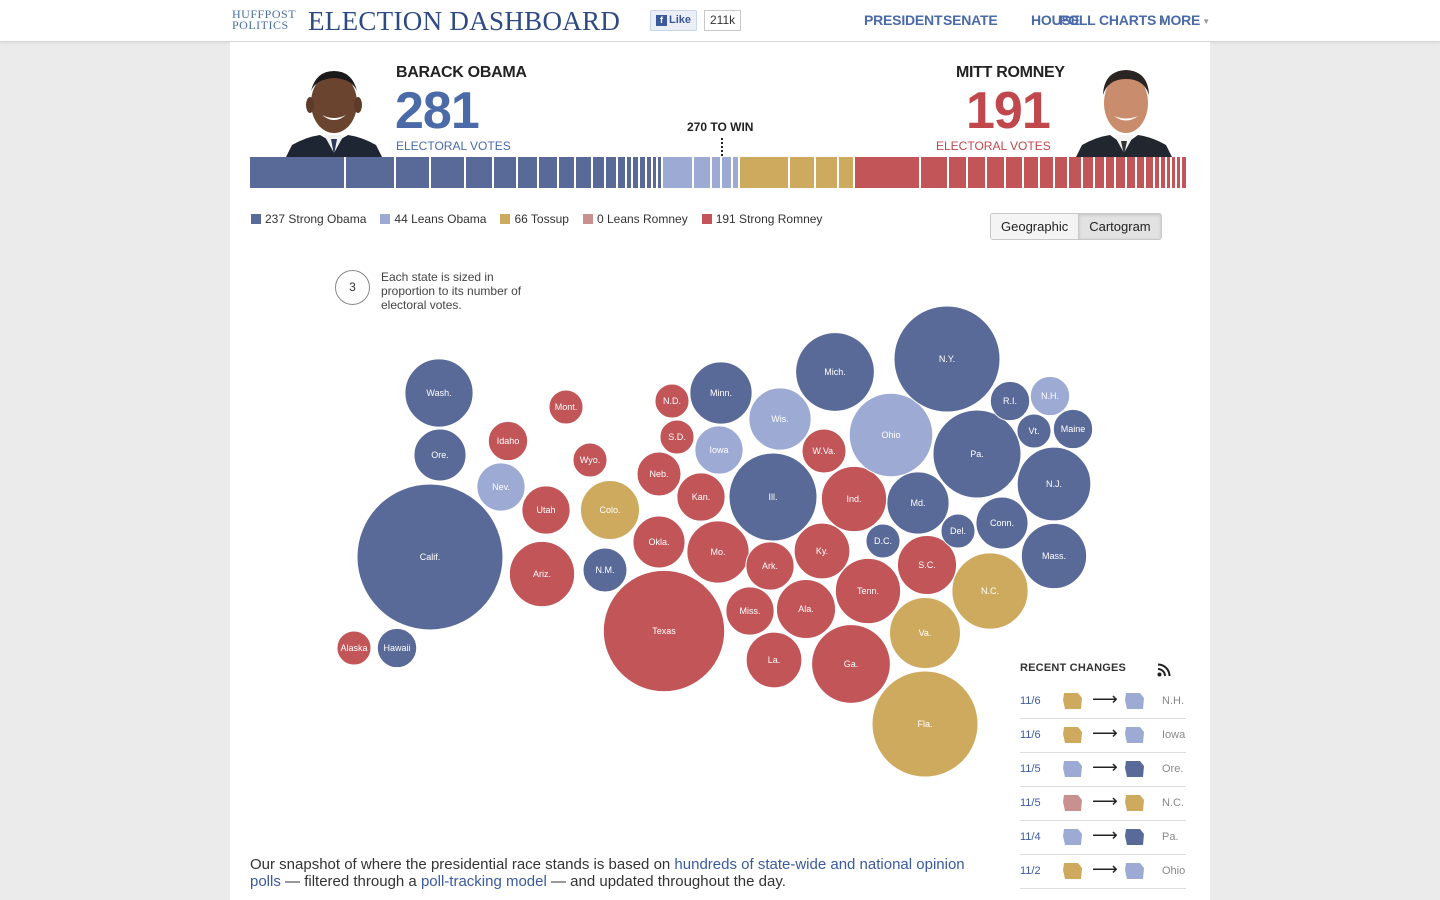 Image resolution: width=1440 pixels, height=900 pixels. I want to click on state-bubble-del: Del., so click(958, 531).